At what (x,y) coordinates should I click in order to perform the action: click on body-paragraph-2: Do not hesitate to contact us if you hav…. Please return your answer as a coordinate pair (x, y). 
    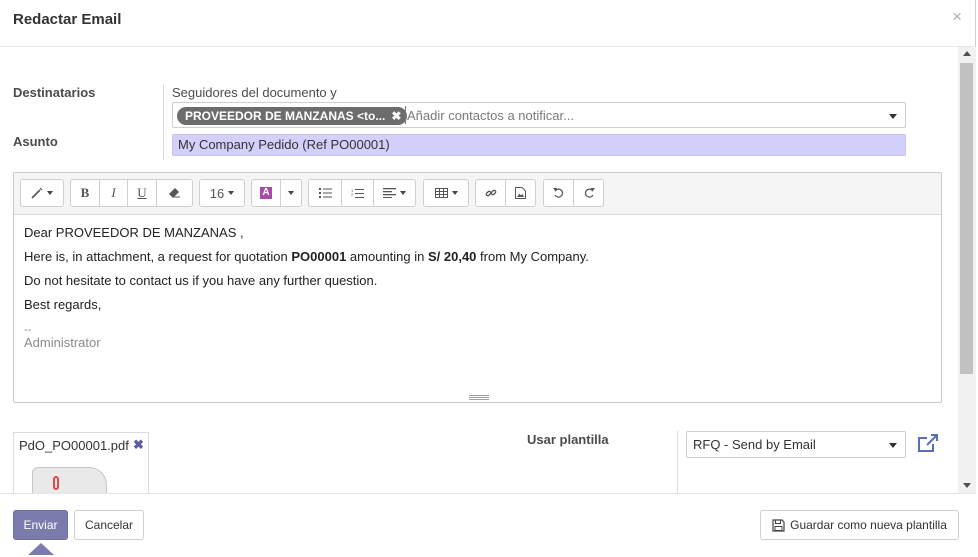
    Looking at the image, I should click on (201, 280).